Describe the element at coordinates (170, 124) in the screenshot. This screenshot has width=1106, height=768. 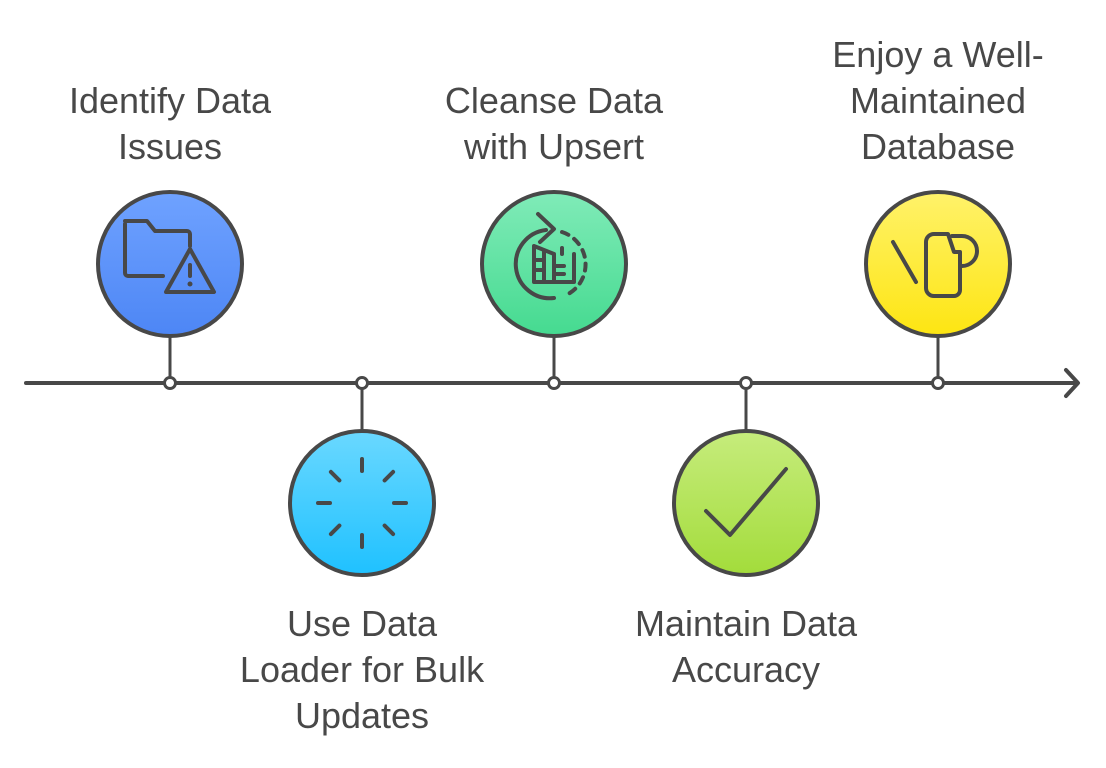
I see `step-label-identify: Identify Data Issues` at that location.